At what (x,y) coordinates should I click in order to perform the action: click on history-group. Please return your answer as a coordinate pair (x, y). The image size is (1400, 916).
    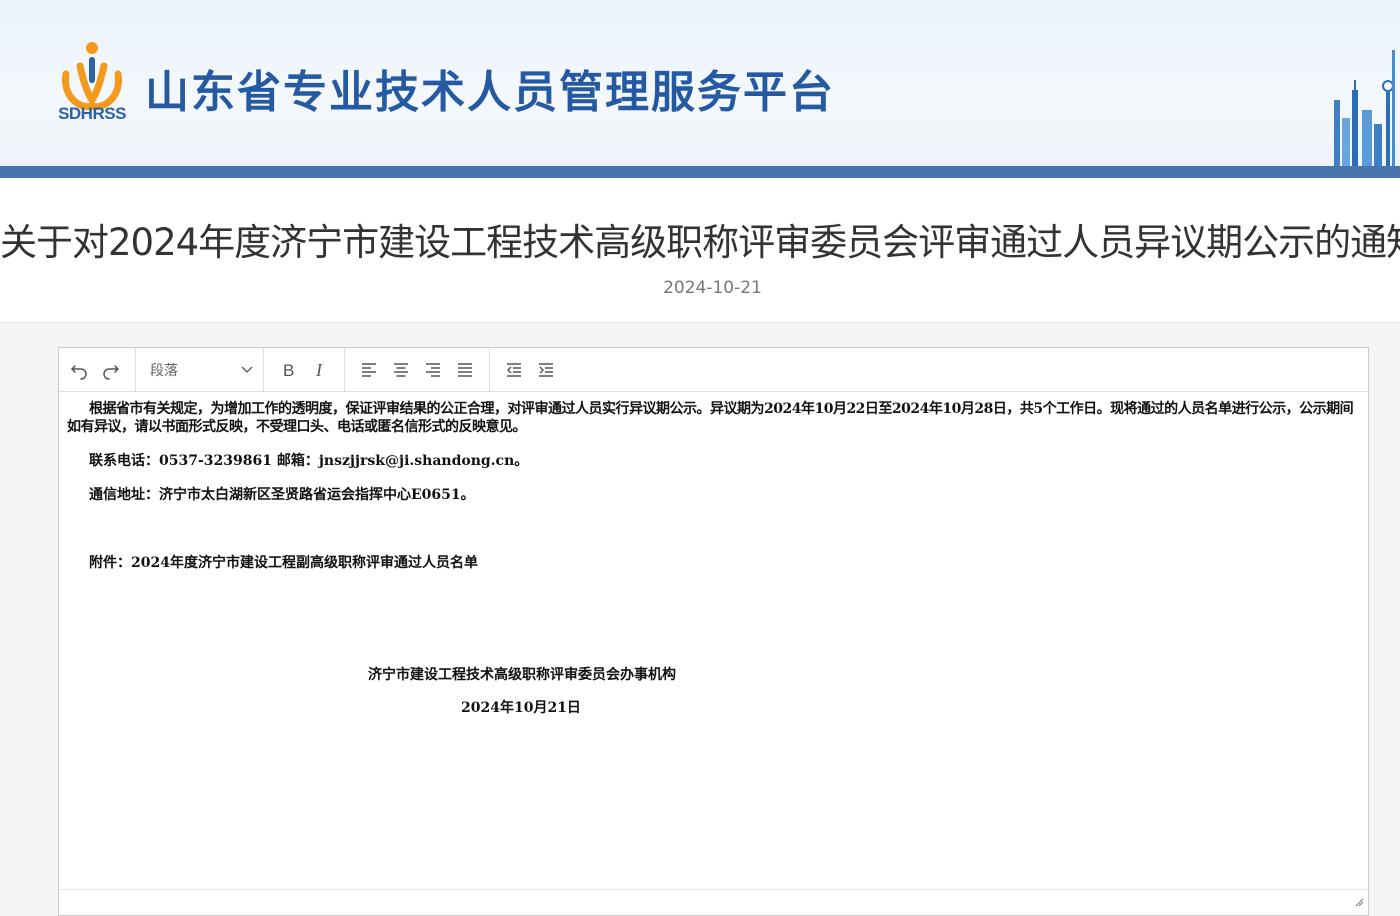
    Looking at the image, I should click on (97, 369).